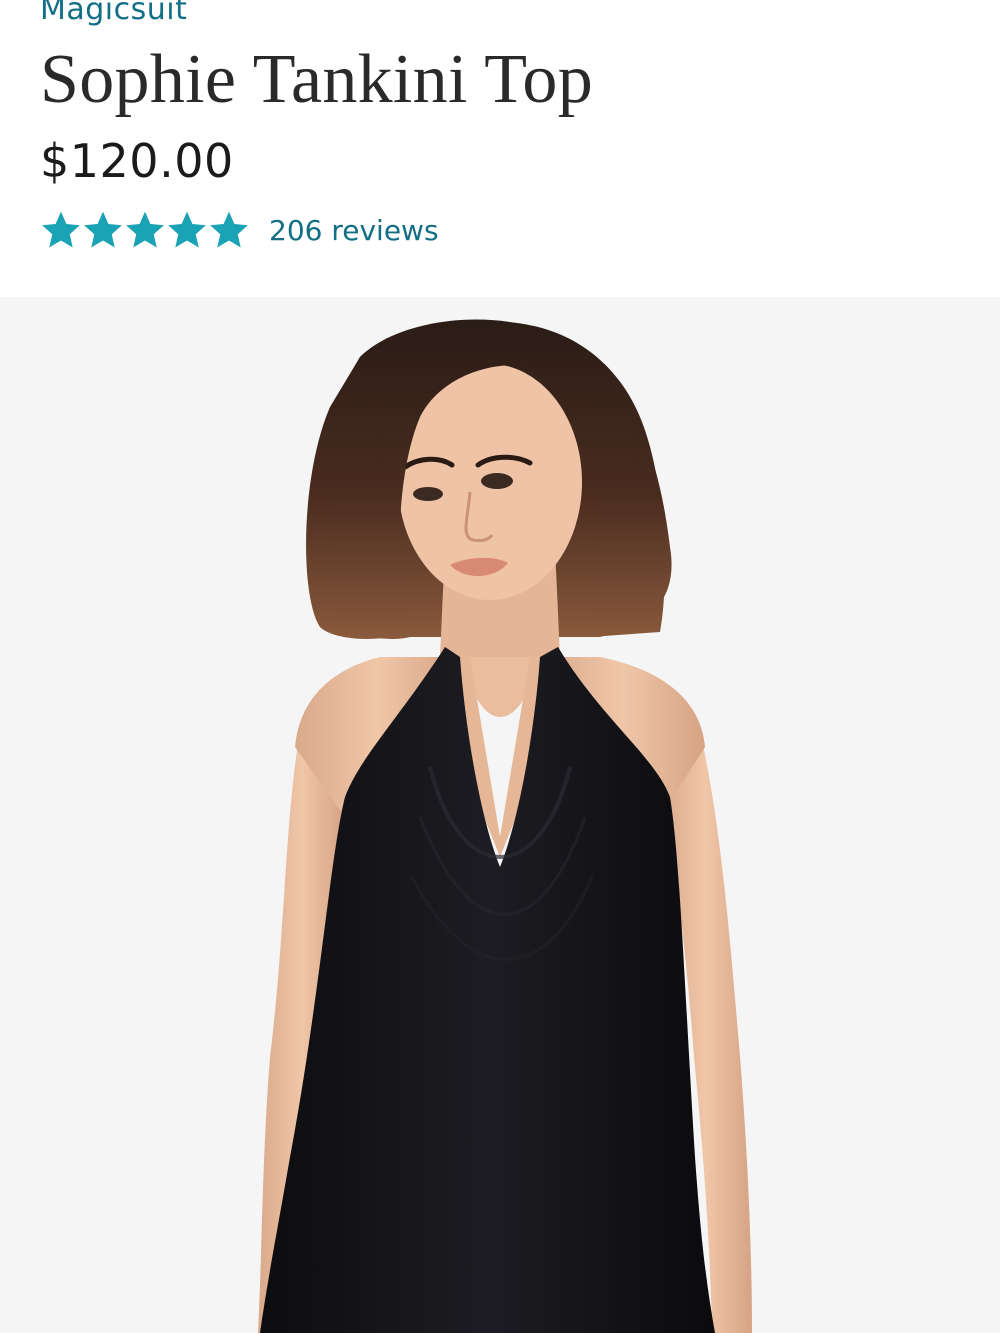 This screenshot has width=1000, height=1333. I want to click on star-rating, so click(145, 230).